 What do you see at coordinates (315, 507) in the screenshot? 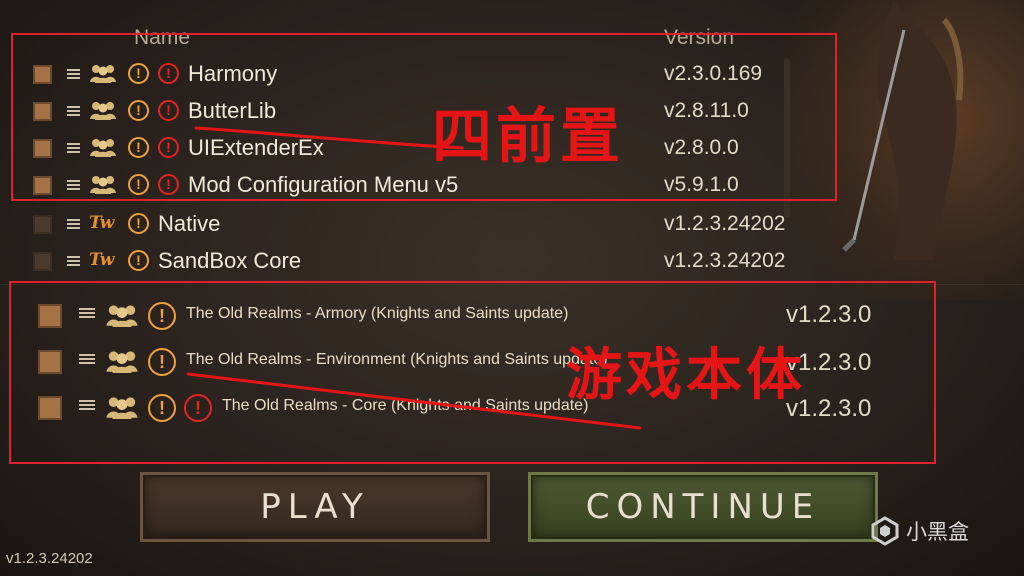
I see `play-button: PLAY` at bounding box center [315, 507].